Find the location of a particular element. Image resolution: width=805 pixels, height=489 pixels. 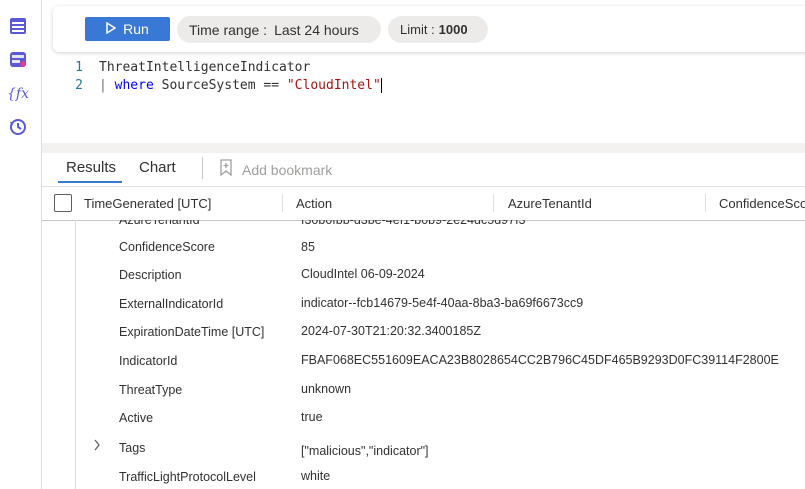

add-bookmark-button: Add bookmark is located at coordinates (275, 169).